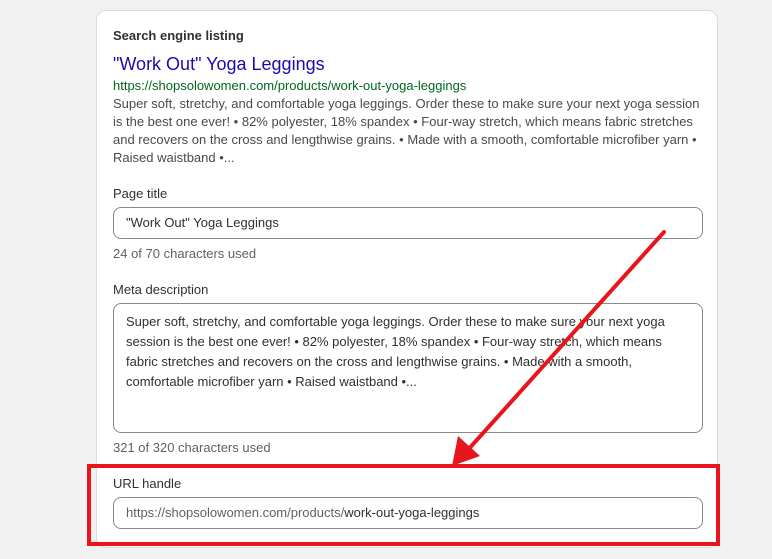 The width and height of the screenshot is (772, 559). Describe the element at coordinates (408, 223) in the screenshot. I see `page-title-input: "Work Out" Yoga Leggings` at that location.